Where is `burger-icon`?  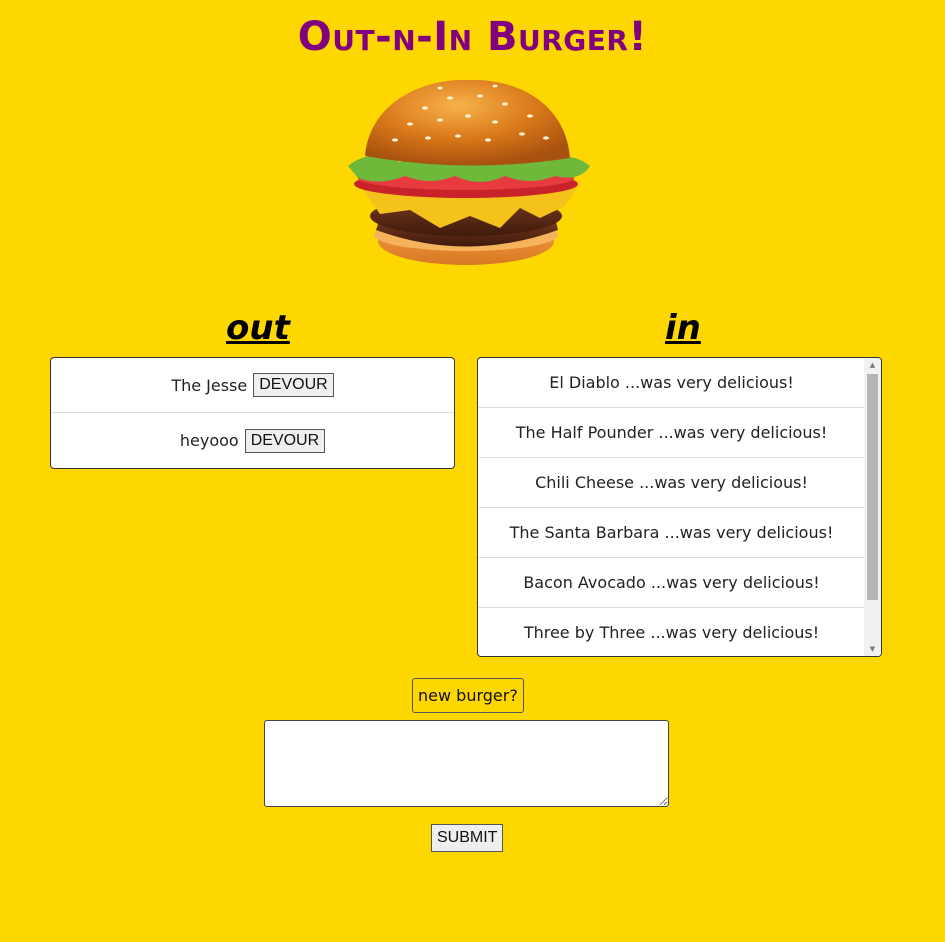
burger-icon is located at coordinates (469, 172).